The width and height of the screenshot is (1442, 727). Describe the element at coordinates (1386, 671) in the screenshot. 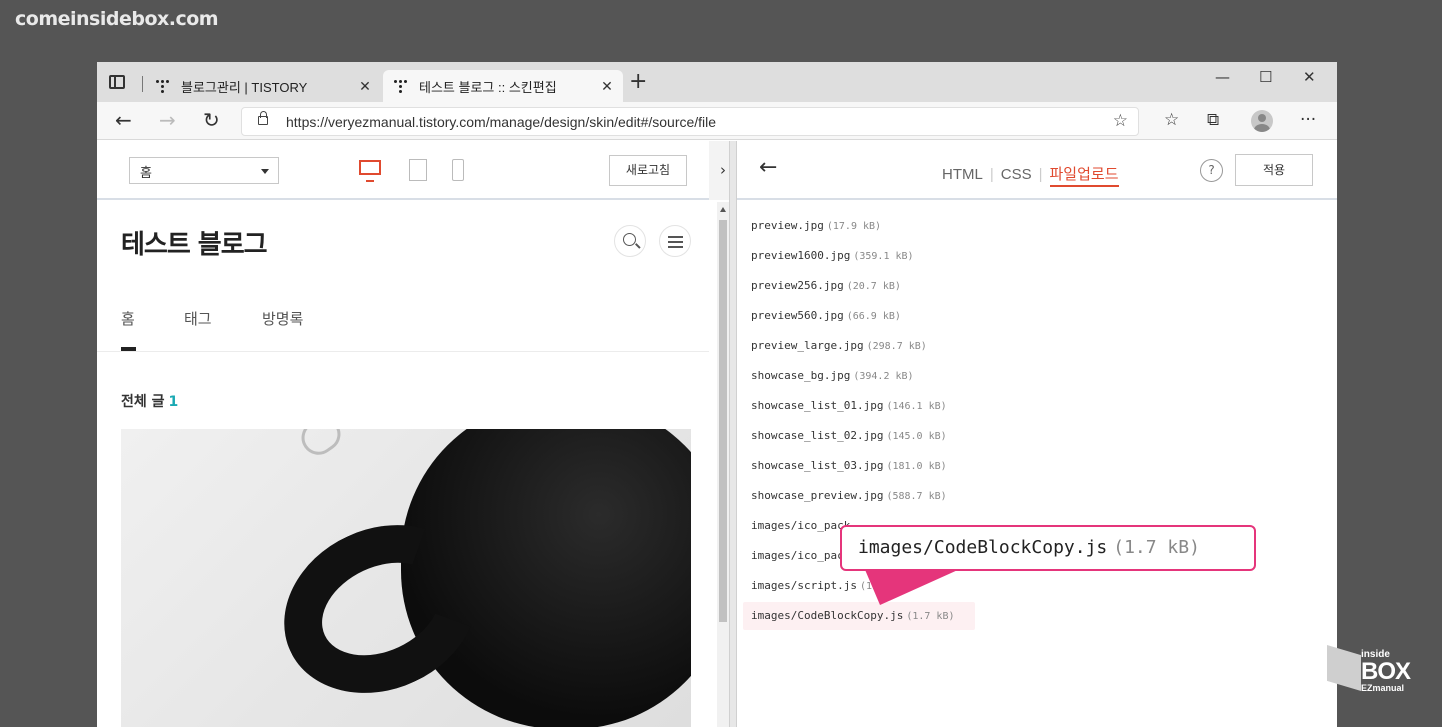

I see `logo-line-2: BOX` at that location.